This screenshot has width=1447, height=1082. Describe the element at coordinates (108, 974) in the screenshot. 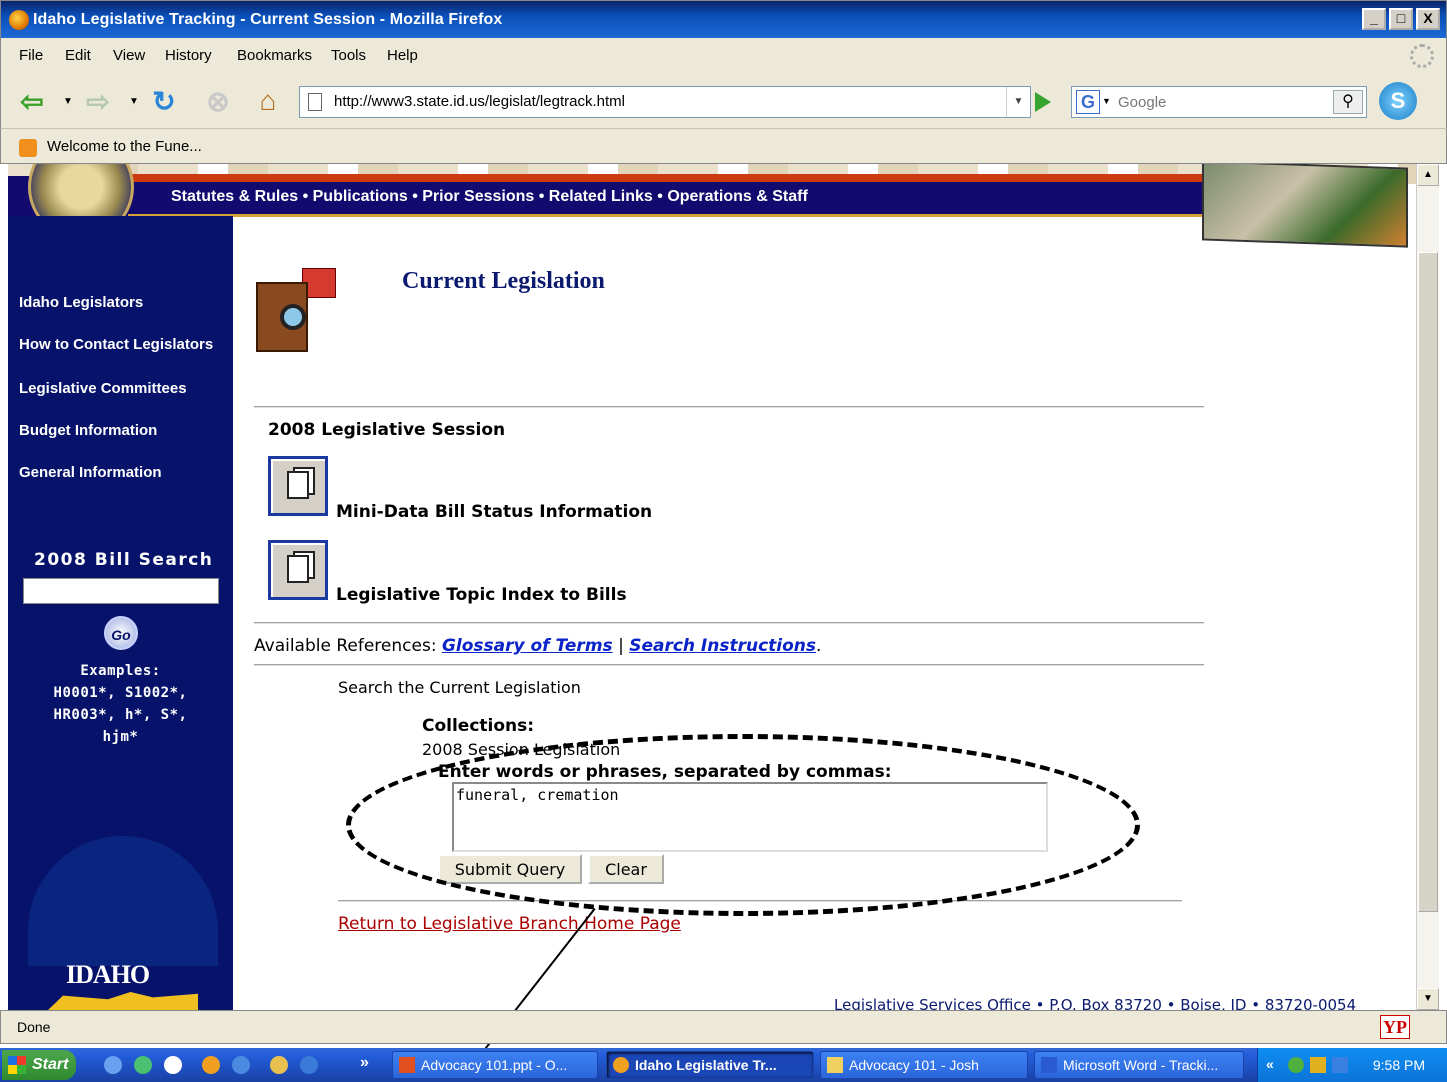

I see `idaho-logo: IDAHO` at that location.